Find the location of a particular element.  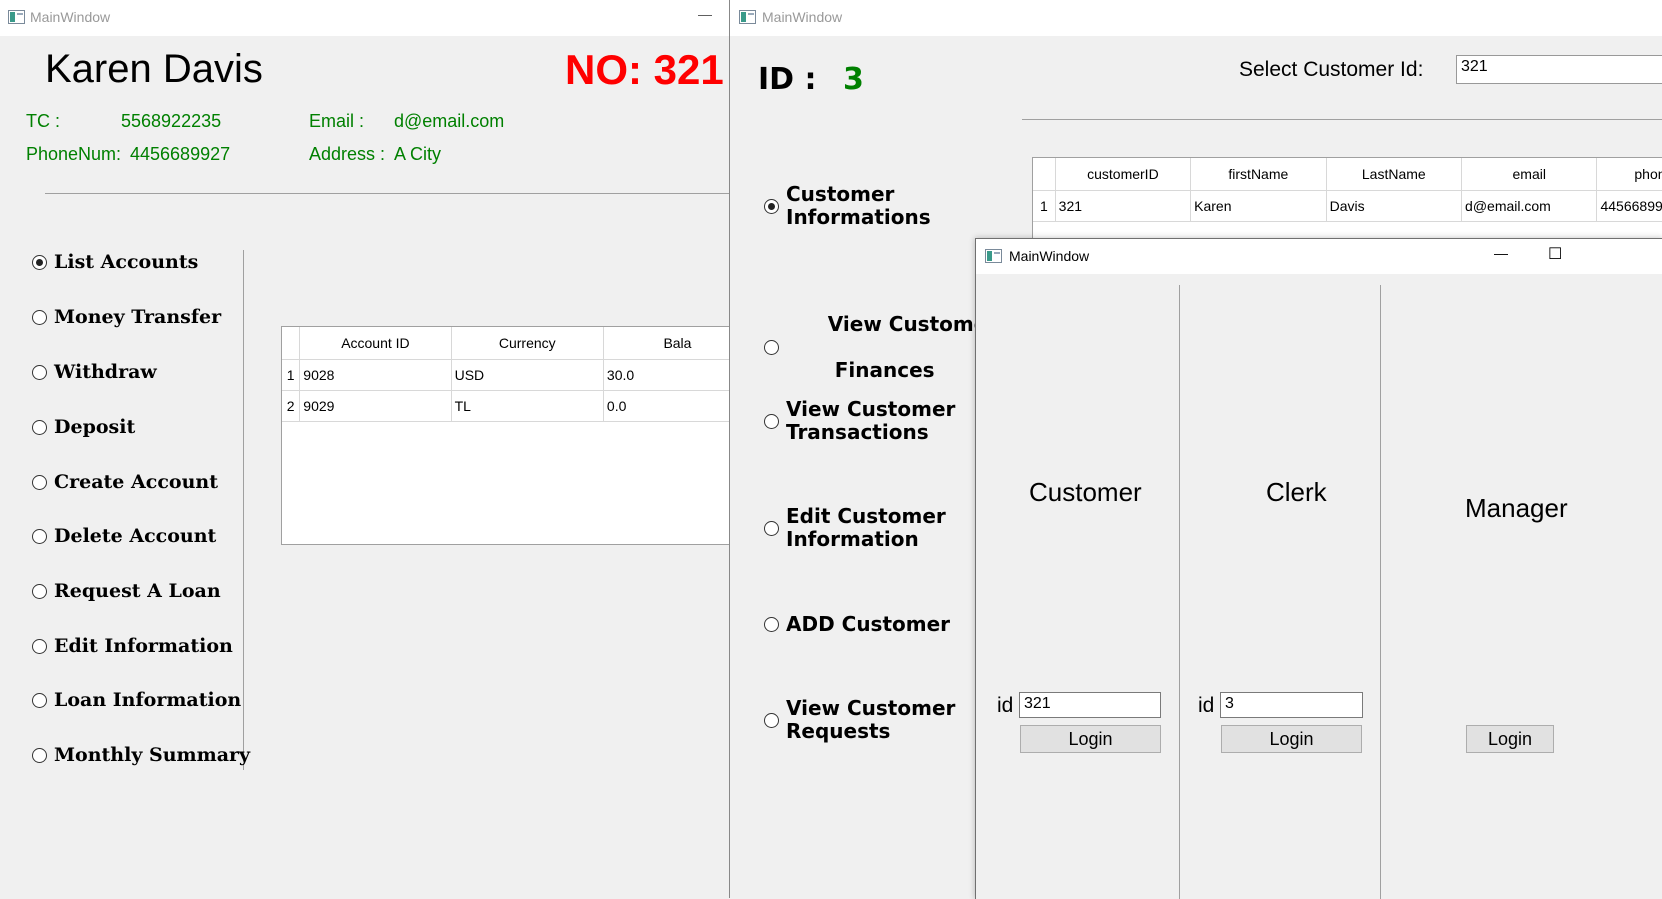

customer-id-label: id is located at coordinates (1005, 705).